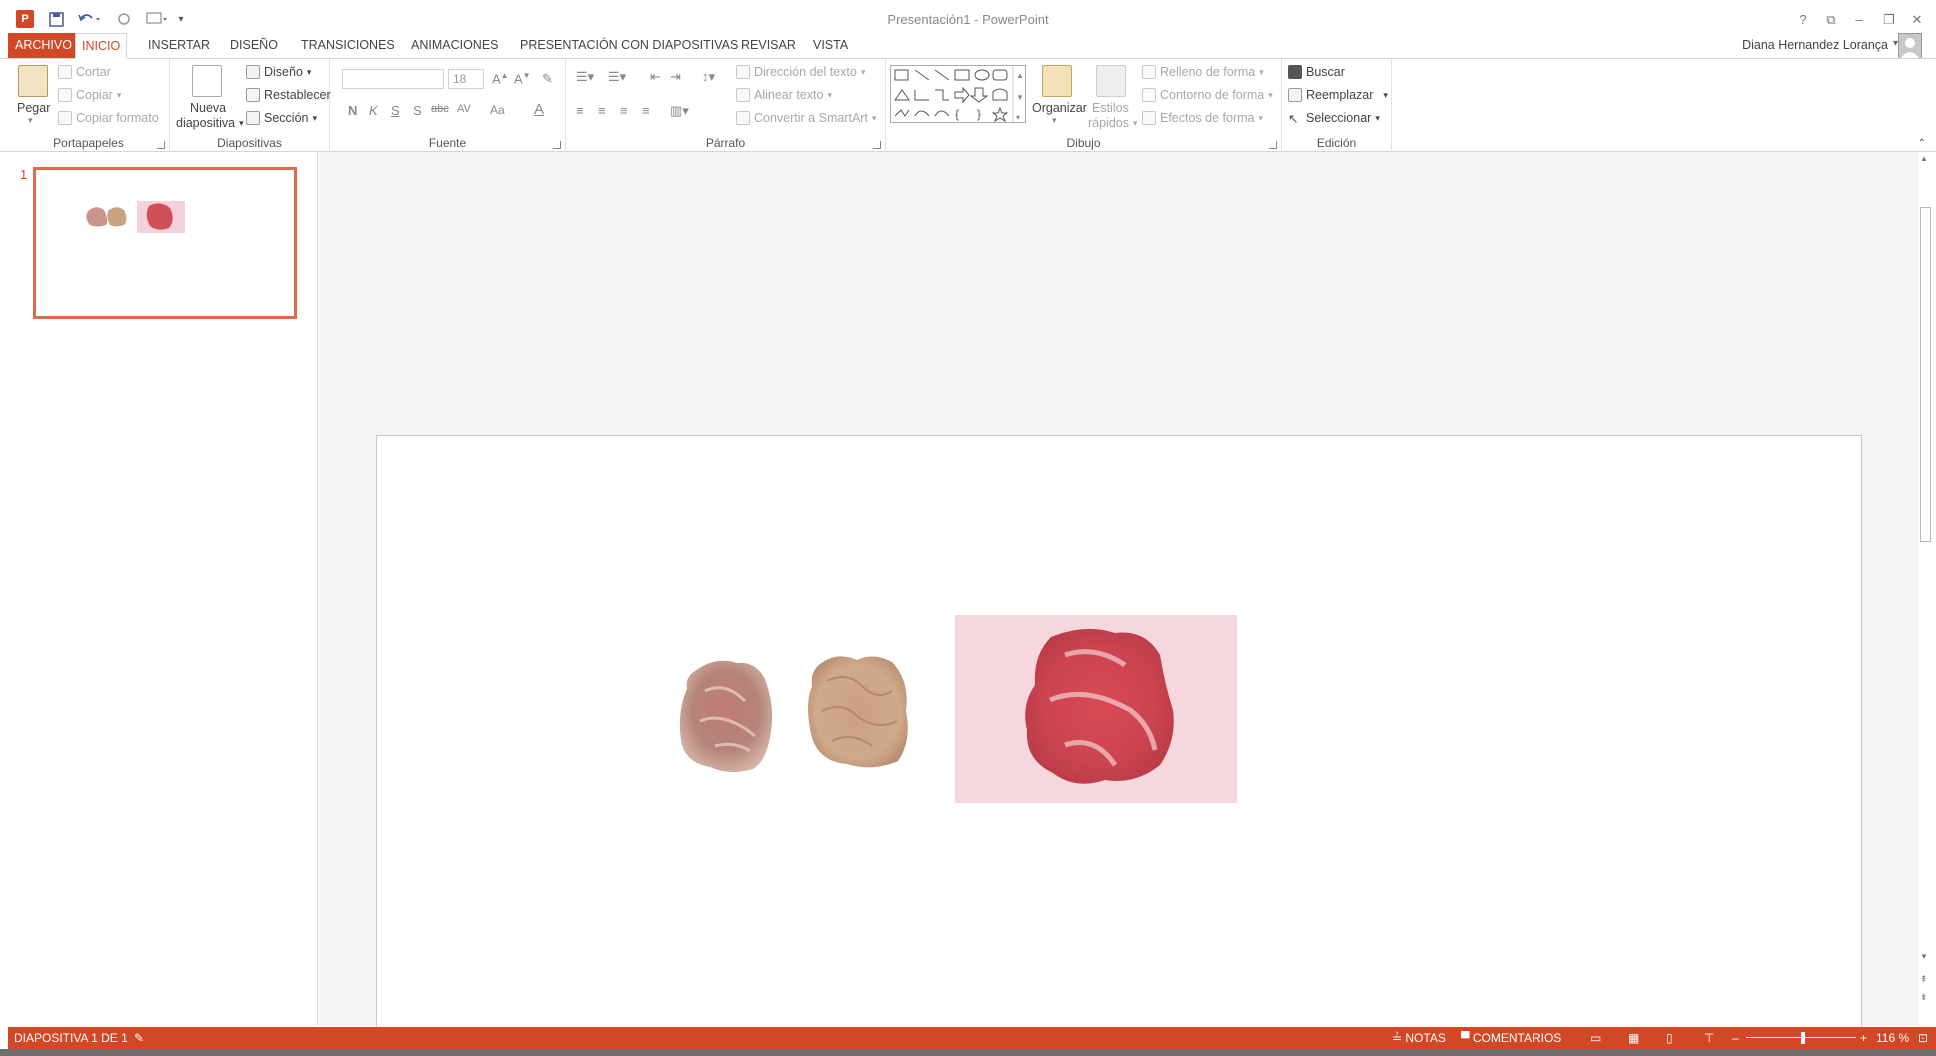 The width and height of the screenshot is (1936, 1056). I want to click on tab-inicio: INICIO, so click(101, 46).